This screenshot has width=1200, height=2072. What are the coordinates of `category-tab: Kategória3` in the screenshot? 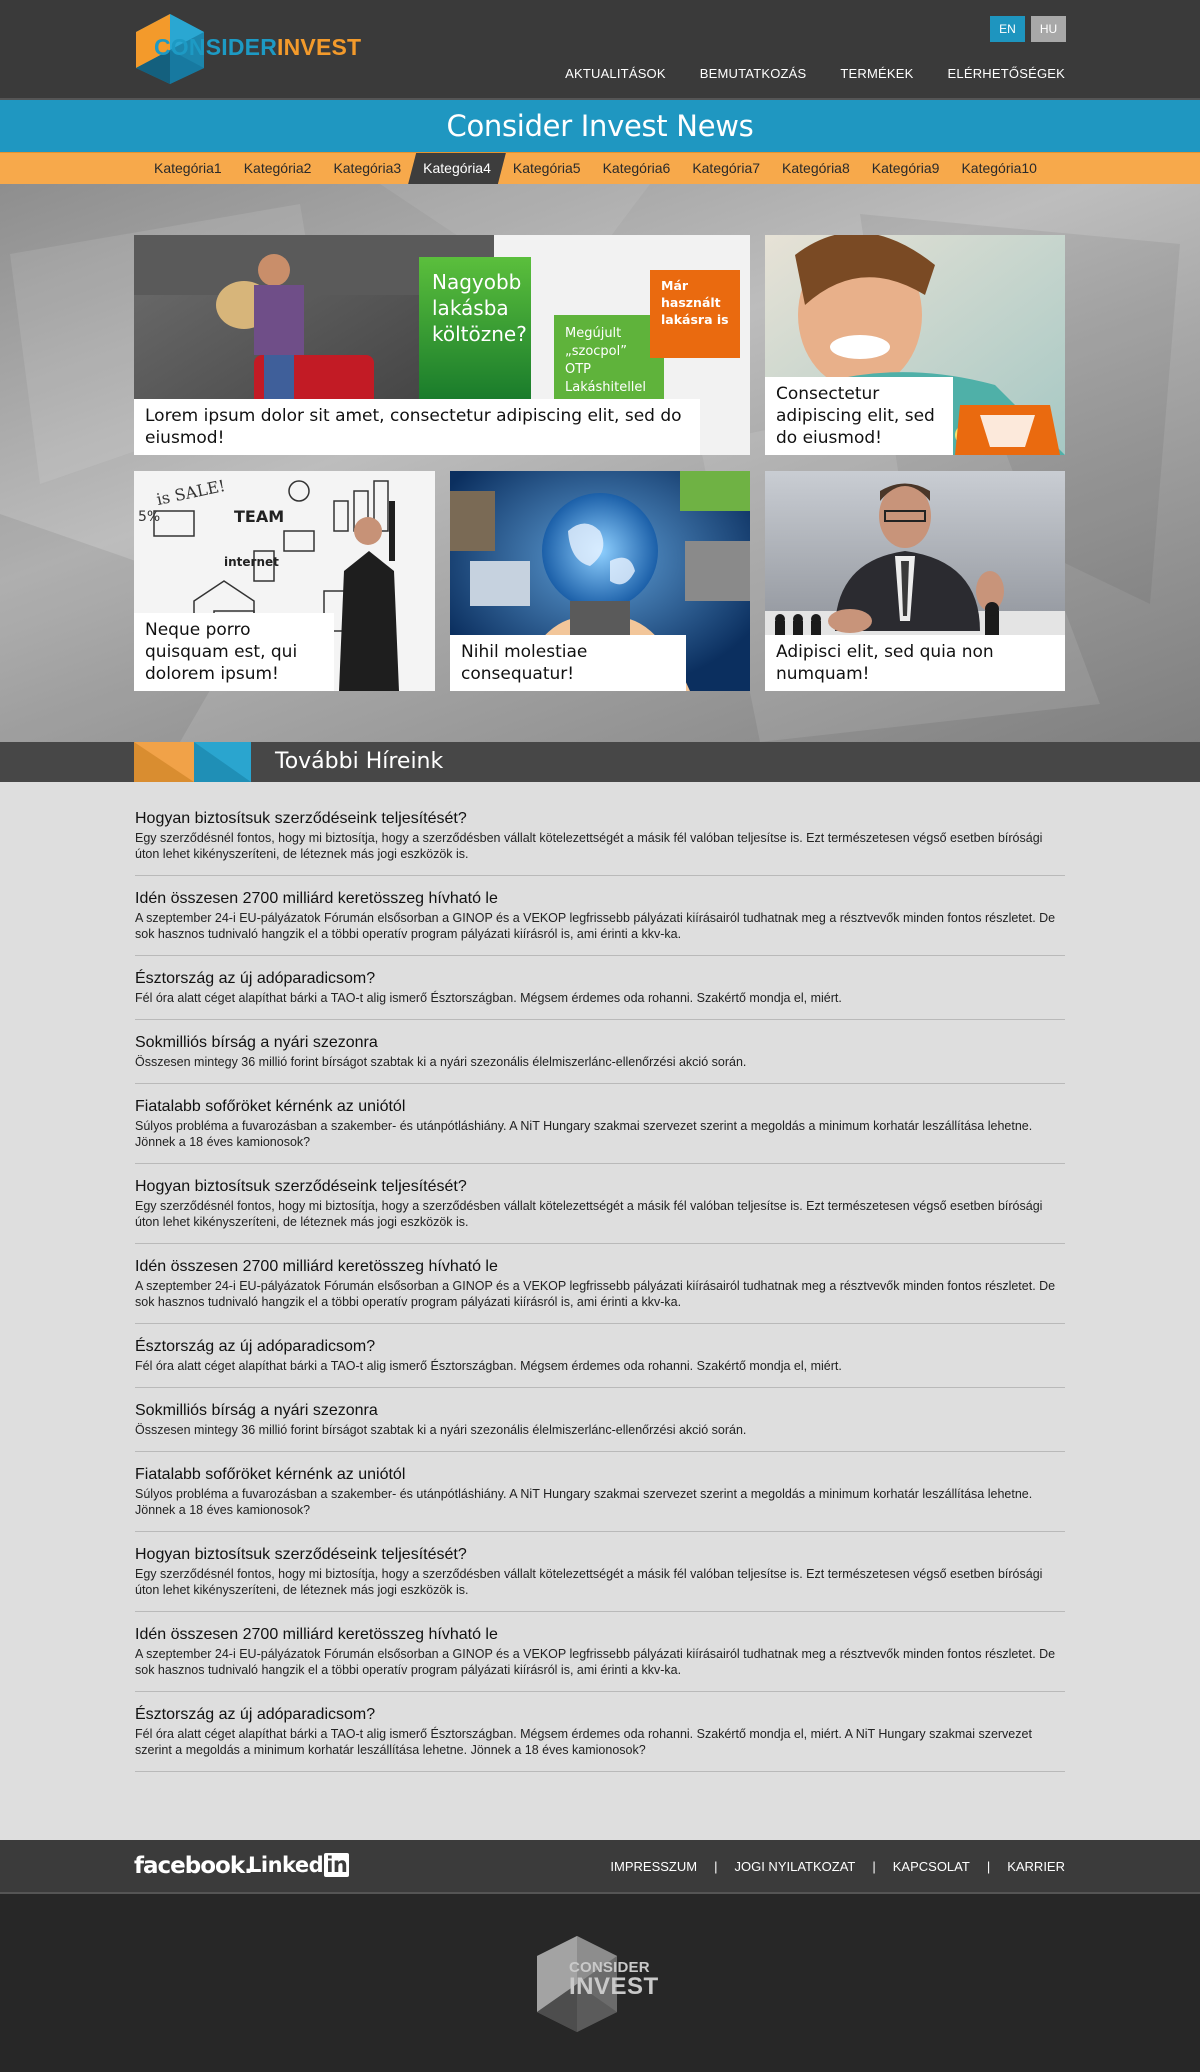 It's located at (367, 168).